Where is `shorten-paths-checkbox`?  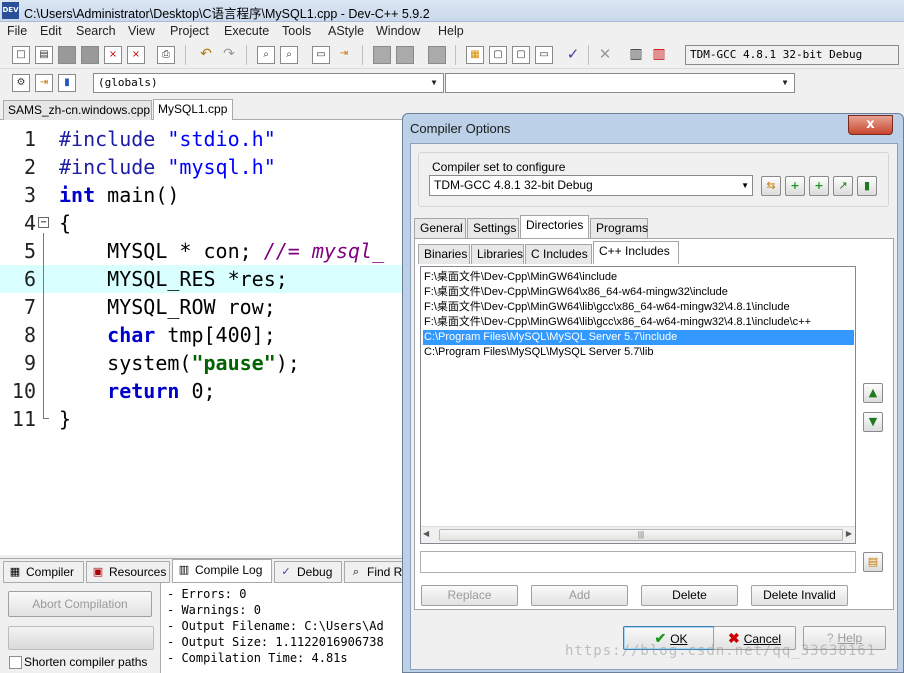
shorten-paths-checkbox is located at coordinates (15, 662).